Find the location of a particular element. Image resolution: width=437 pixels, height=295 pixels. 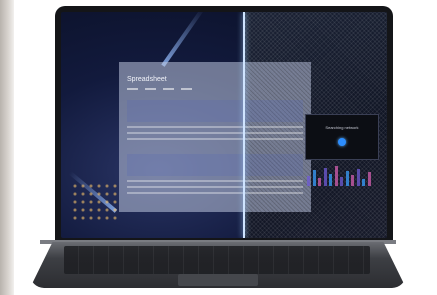

wallpaper-bokeh-dots is located at coordinates (96, 202).